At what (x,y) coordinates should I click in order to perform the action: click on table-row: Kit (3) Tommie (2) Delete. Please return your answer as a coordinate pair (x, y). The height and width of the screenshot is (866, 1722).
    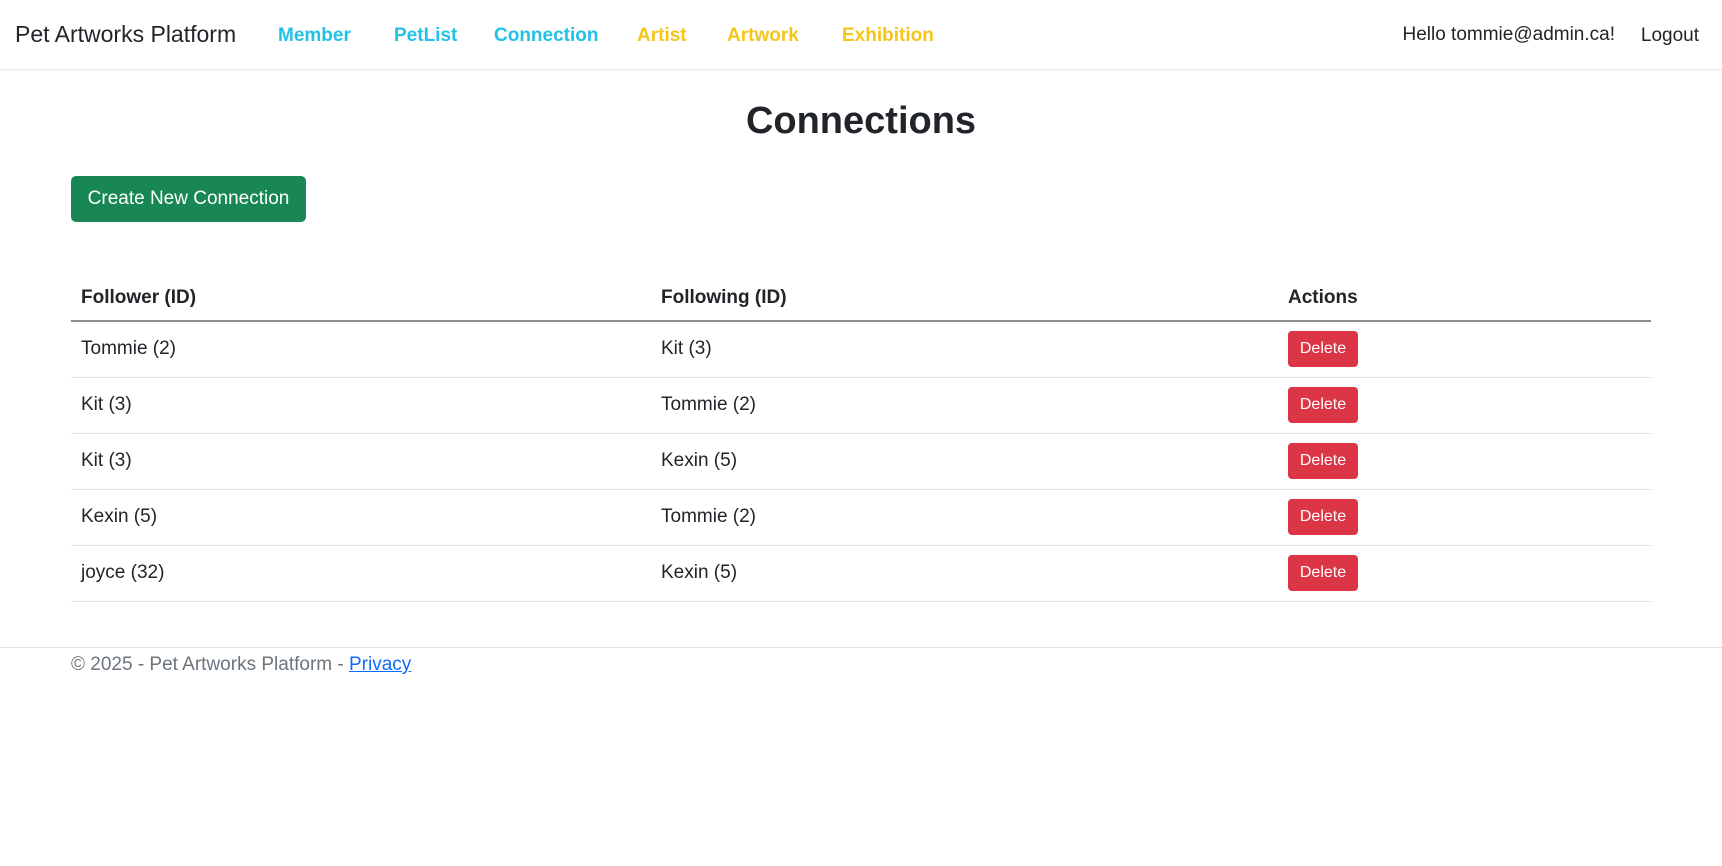
    Looking at the image, I should click on (861, 405).